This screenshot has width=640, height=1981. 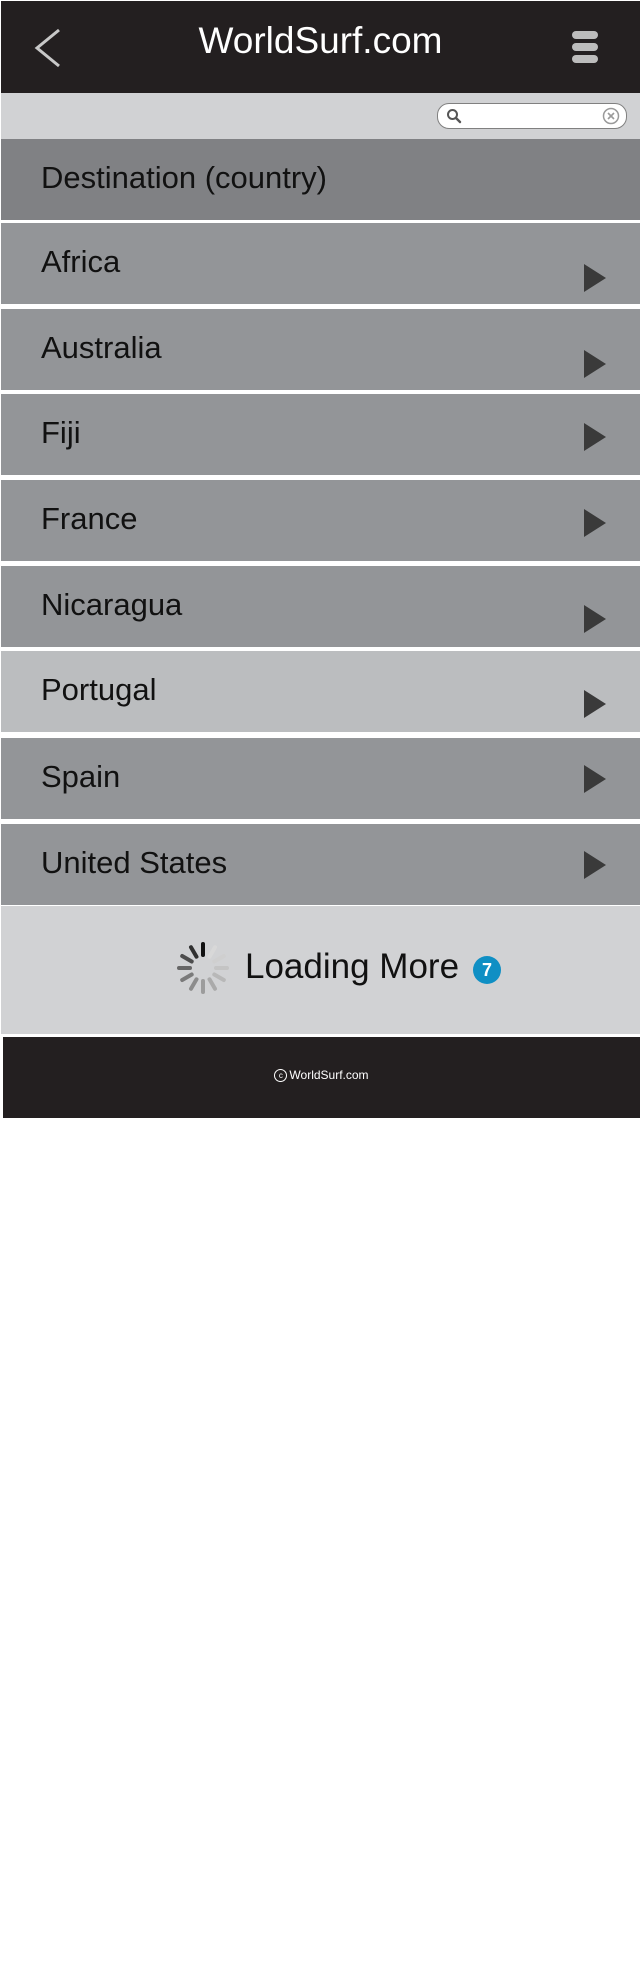 What do you see at coordinates (112, 604) in the screenshot?
I see `list-item-label: Nicaragua` at bounding box center [112, 604].